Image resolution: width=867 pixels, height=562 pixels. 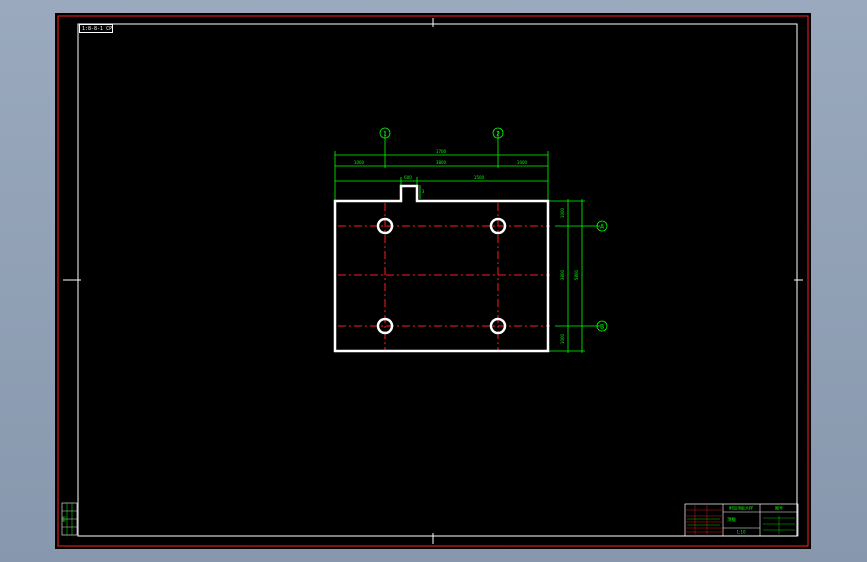 What do you see at coordinates (423, 191) in the screenshot?
I see `dim-notch-depth: 3` at bounding box center [423, 191].